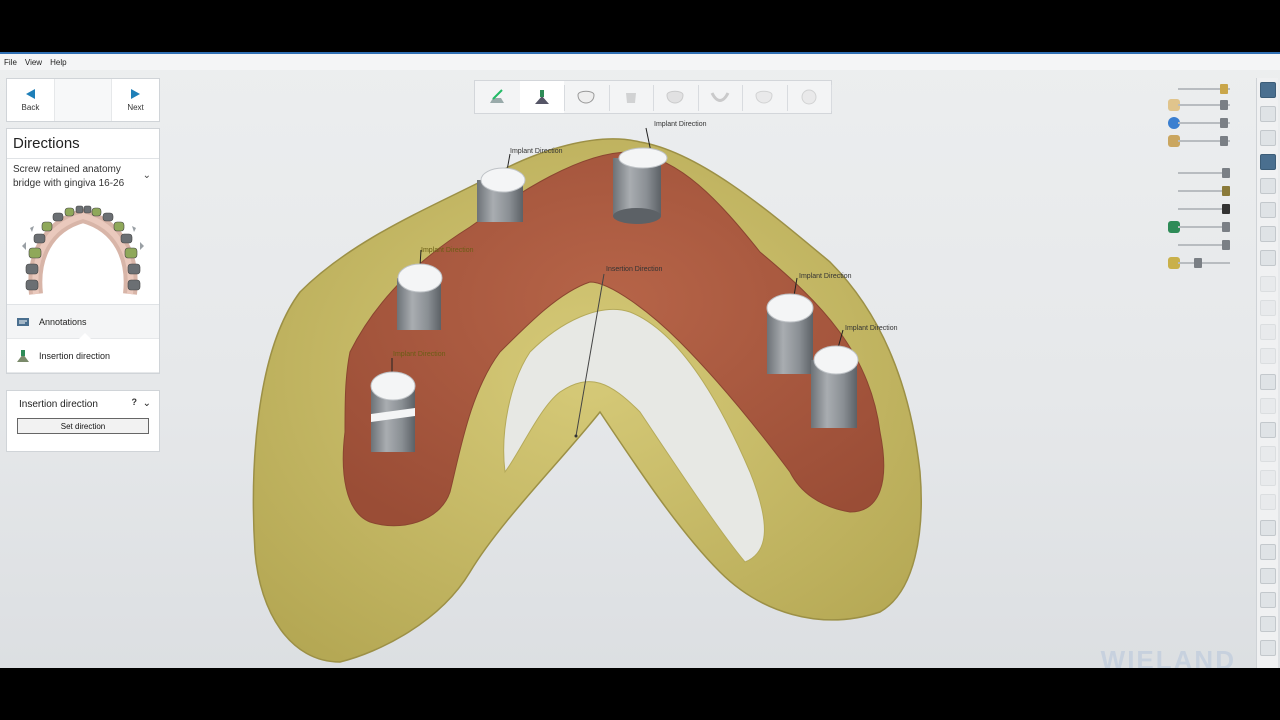 The width and height of the screenshot is (1280, 720). Describe the element at coordinates (75, 355) in the screenshot. I see `insertion-direction-label: Insertion direction` at that location.